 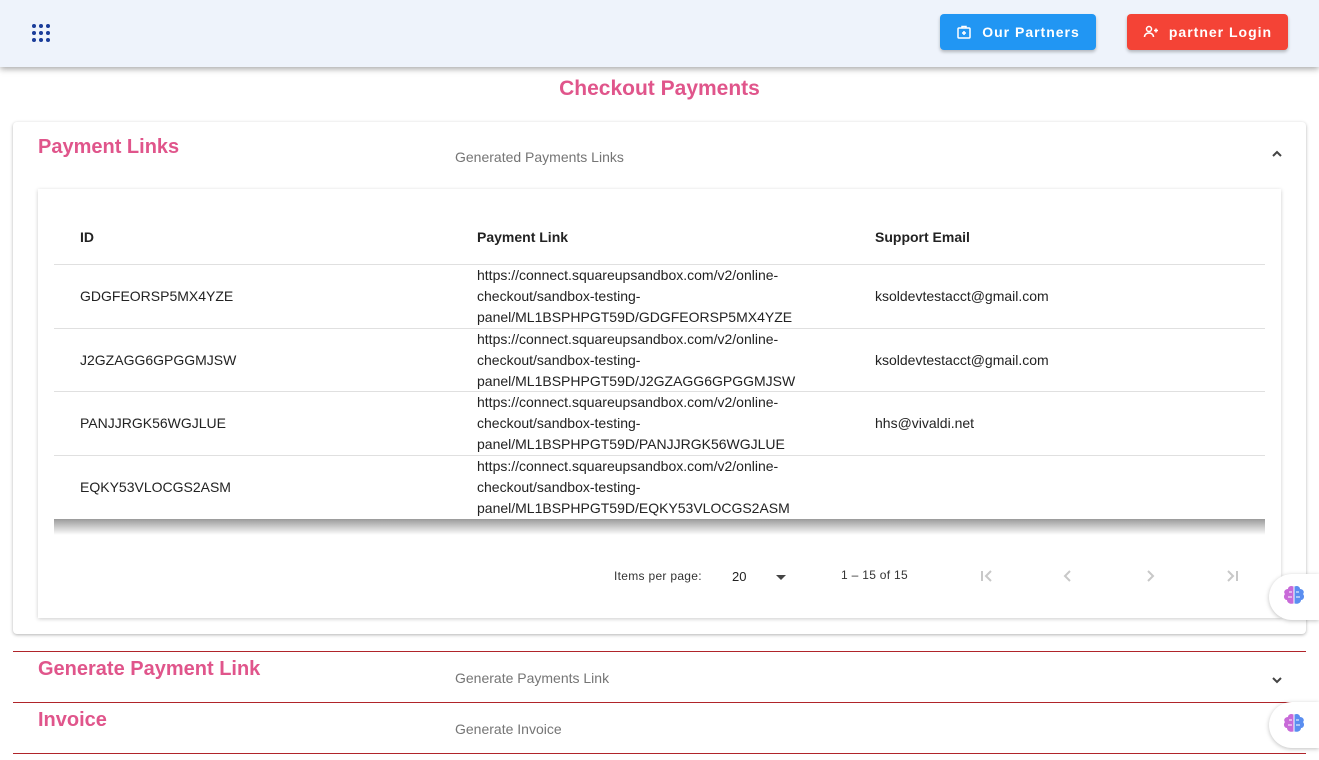 I want to click on next-page-icon, so click(x=1150, y=576).